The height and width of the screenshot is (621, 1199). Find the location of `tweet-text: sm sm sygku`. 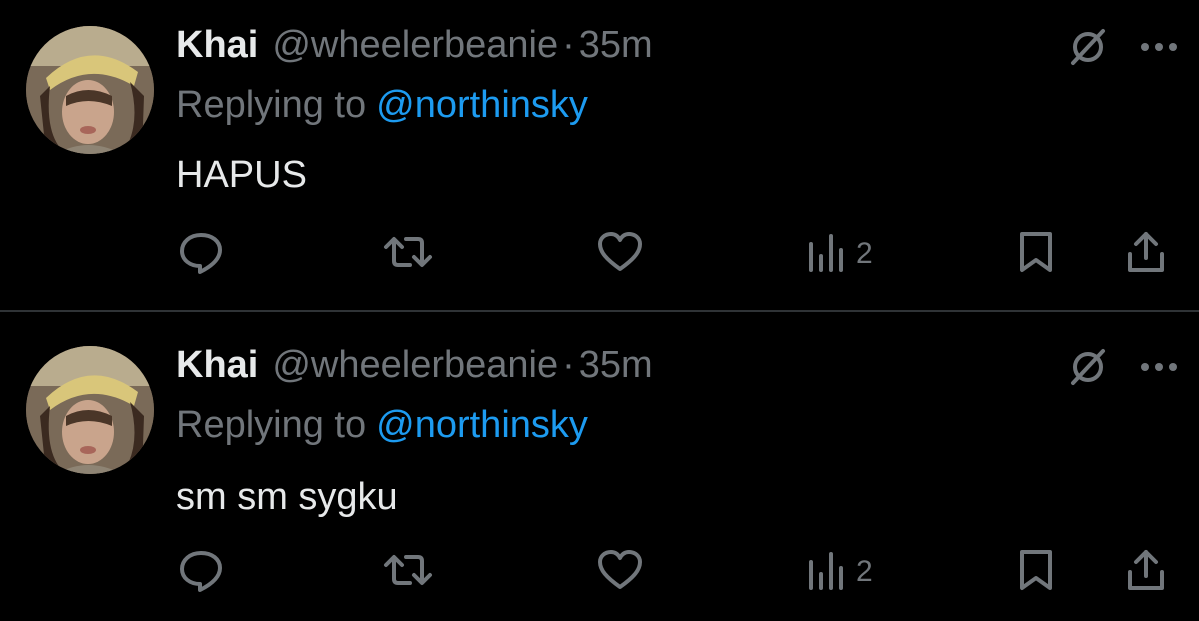

tweet-text: sm sm sygku is located at coordinates (287, 497).